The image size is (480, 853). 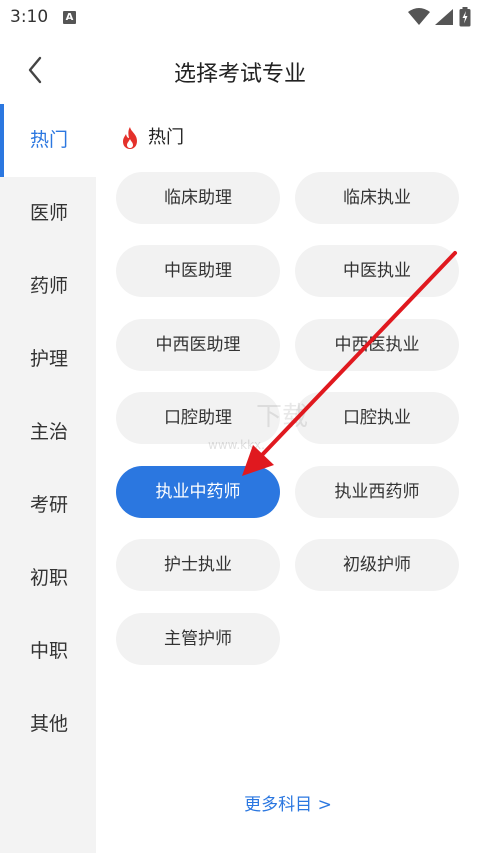 I want to click on header: 选择考试专业, so click(x=240, y=70).